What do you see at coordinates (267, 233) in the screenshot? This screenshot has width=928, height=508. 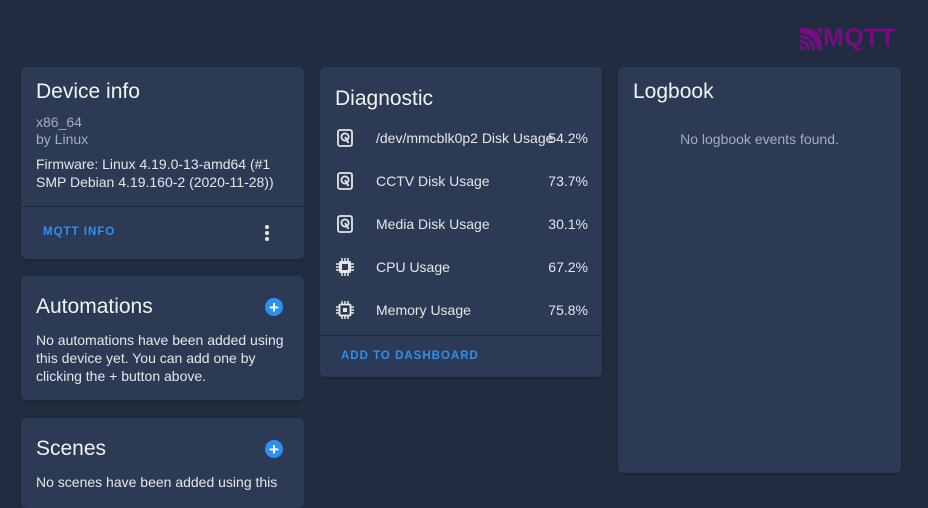 I see `dots-vertical-icon` at bounding box center [267, 233].